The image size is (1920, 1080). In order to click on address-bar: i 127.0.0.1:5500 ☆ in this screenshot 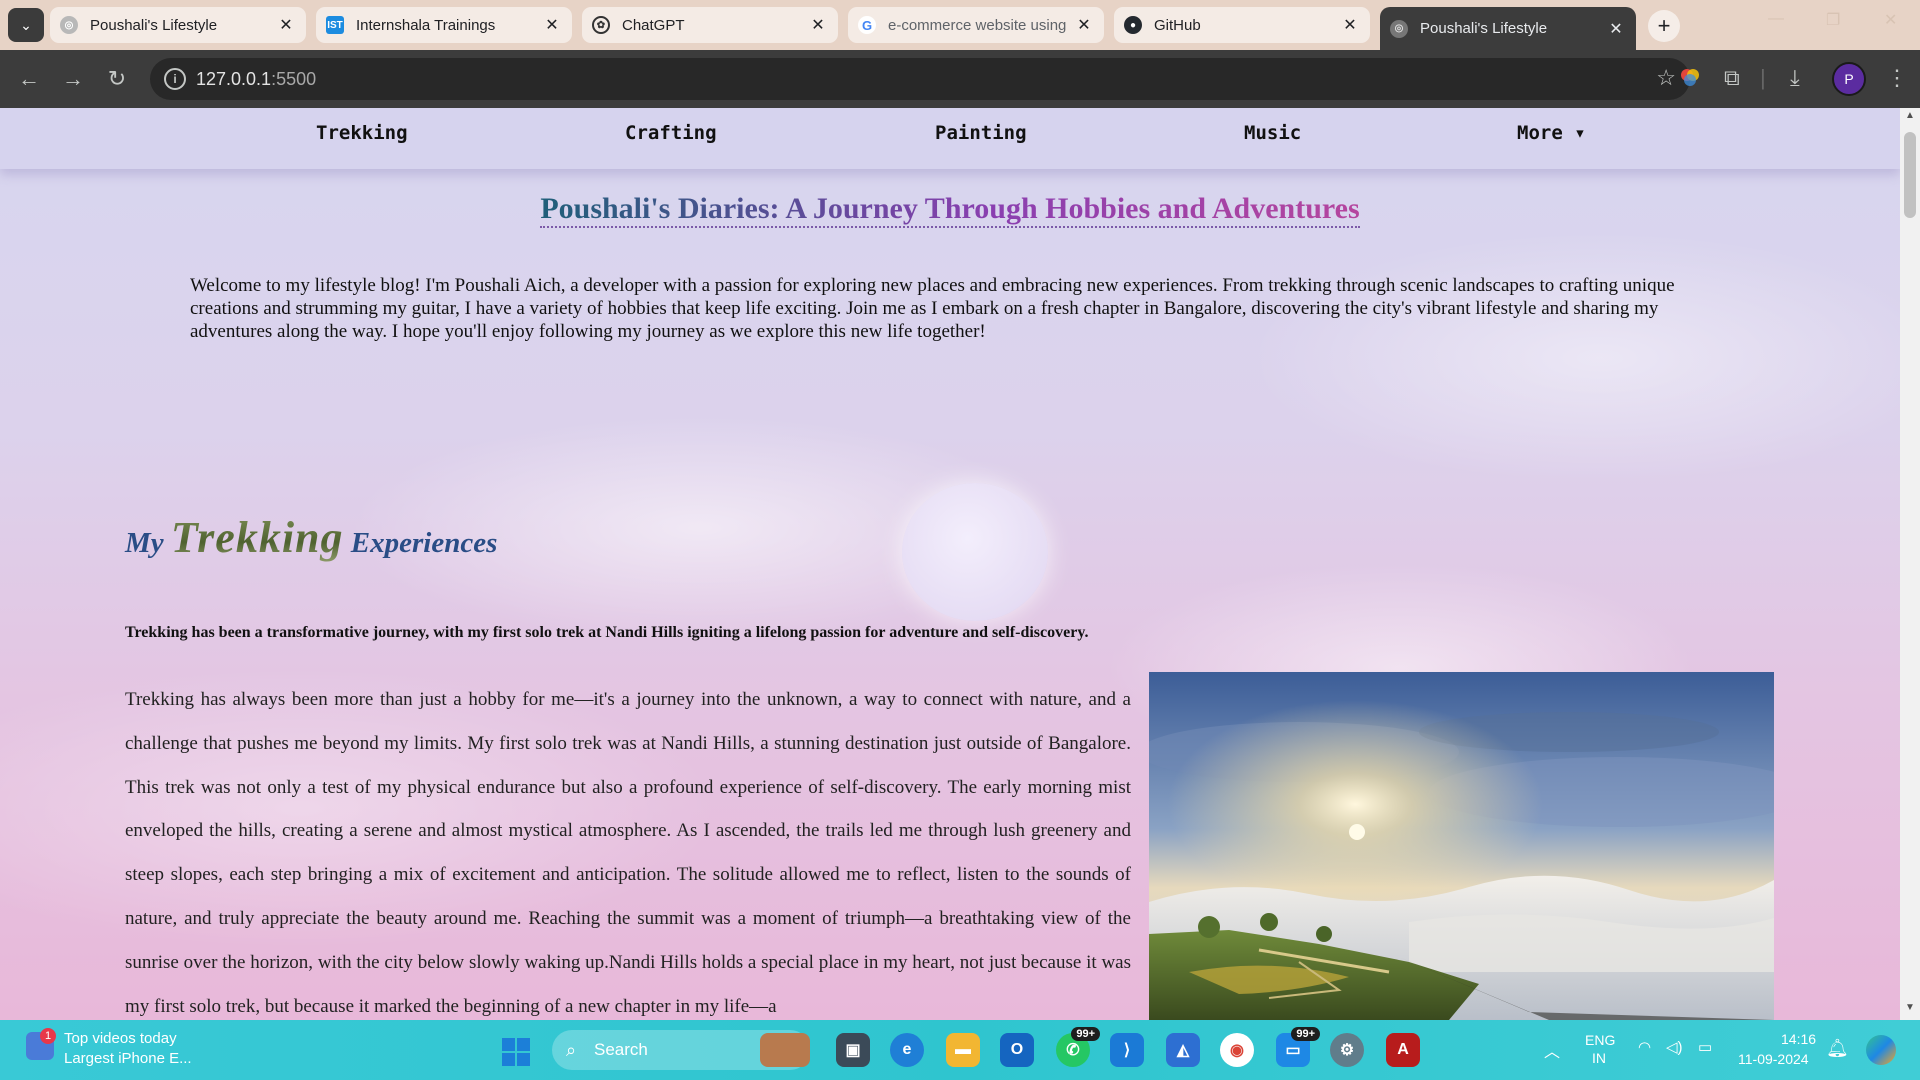, I will do `click(920, 79)`.